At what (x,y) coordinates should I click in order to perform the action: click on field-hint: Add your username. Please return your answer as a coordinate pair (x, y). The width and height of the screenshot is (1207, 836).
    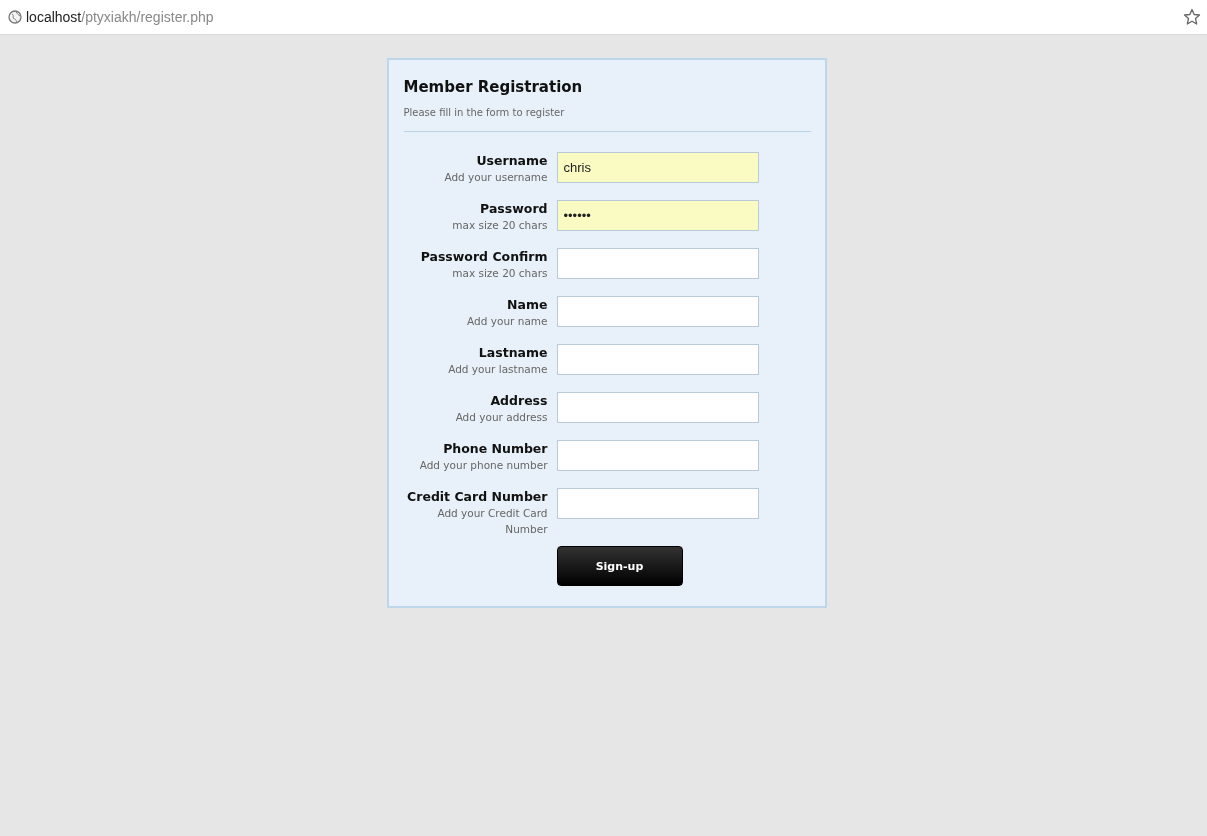
    Looking at the image, I should click on (495, 177).